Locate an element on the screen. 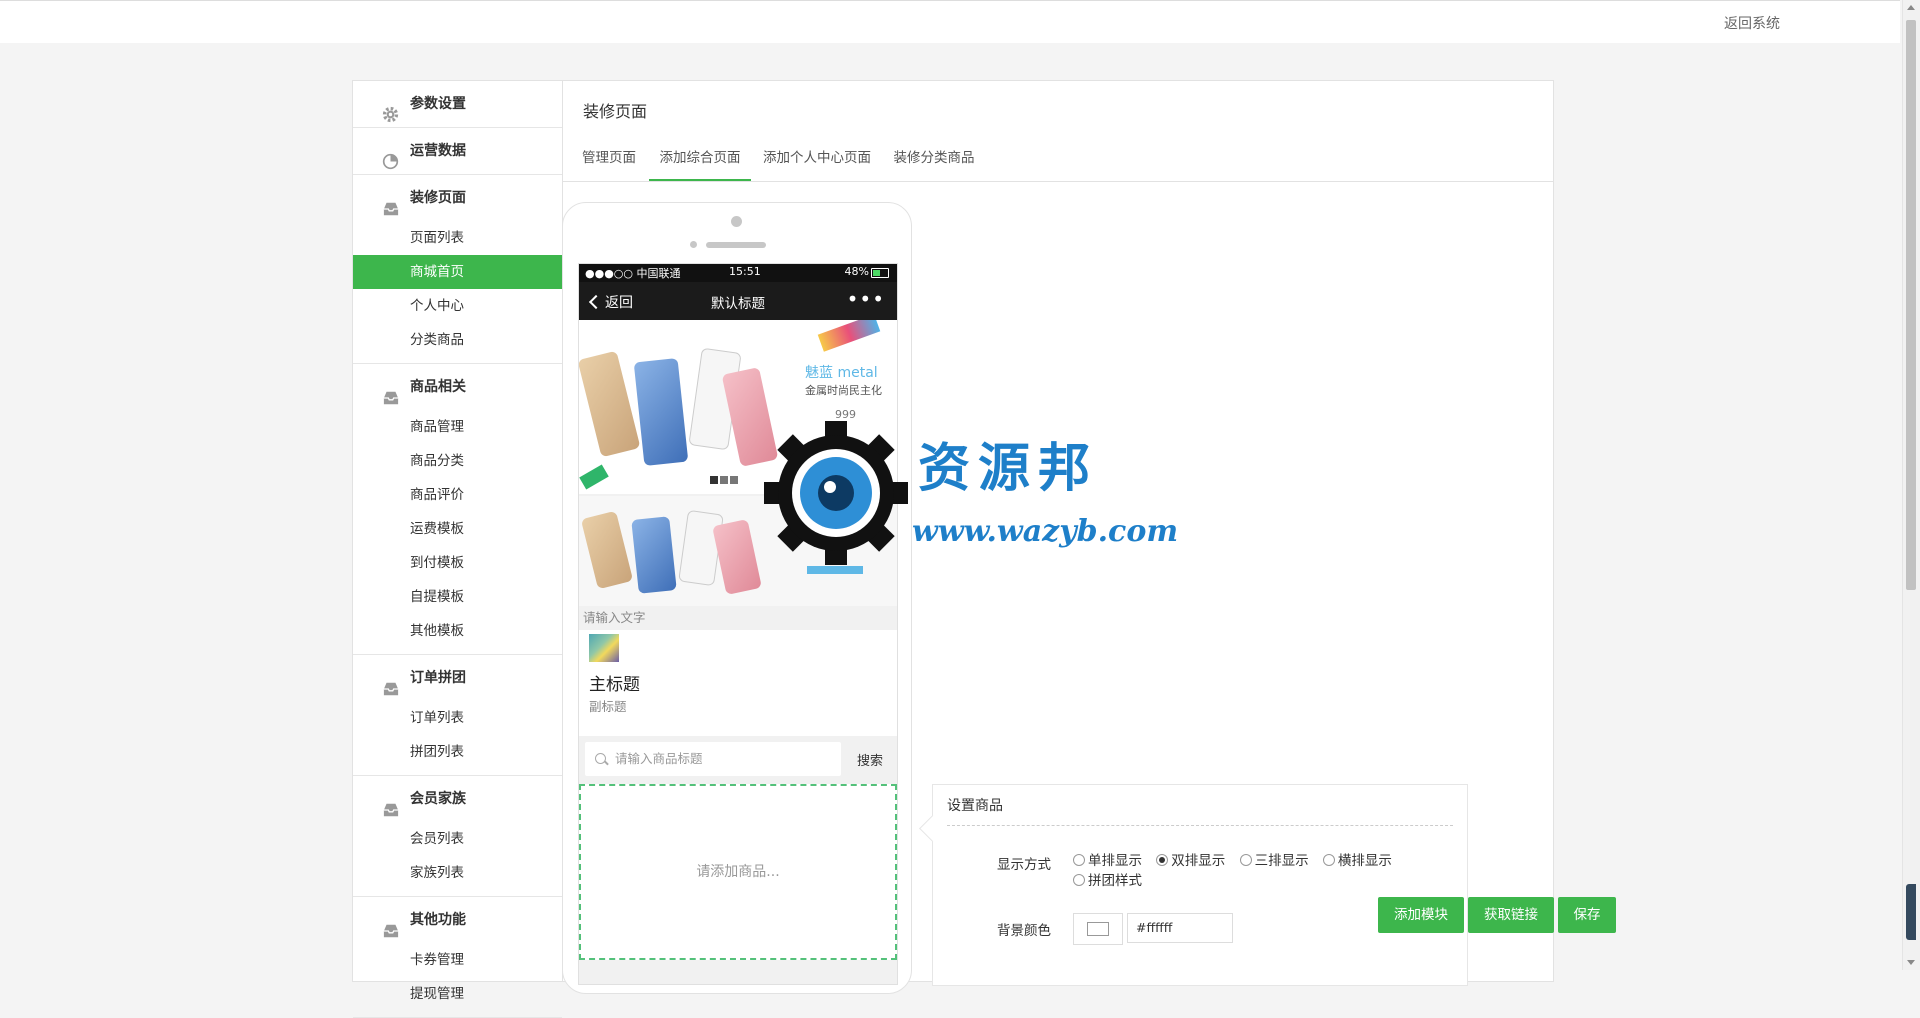 The image size is (1920, 1018). sidebar-group: 会员家族会员列表 家族列表 is located at coordinates (457, 836).